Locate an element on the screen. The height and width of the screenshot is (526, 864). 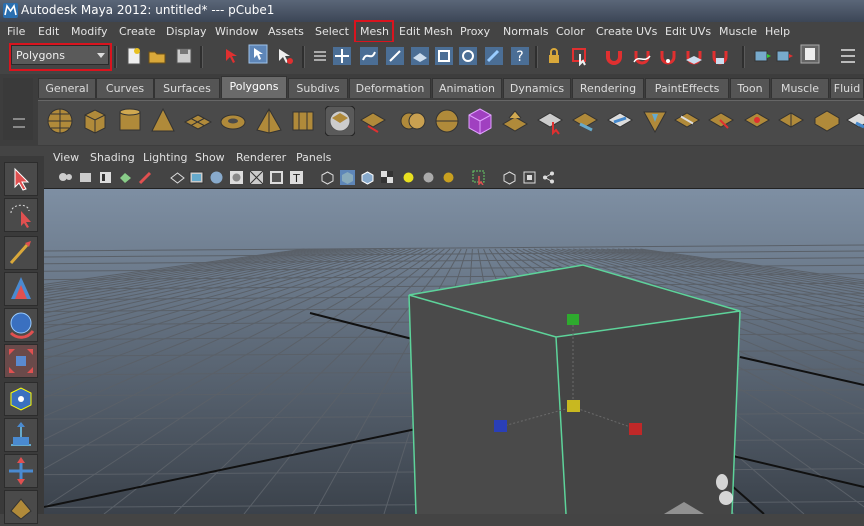
snap-grid-icon is located at coordinates (342, 56).